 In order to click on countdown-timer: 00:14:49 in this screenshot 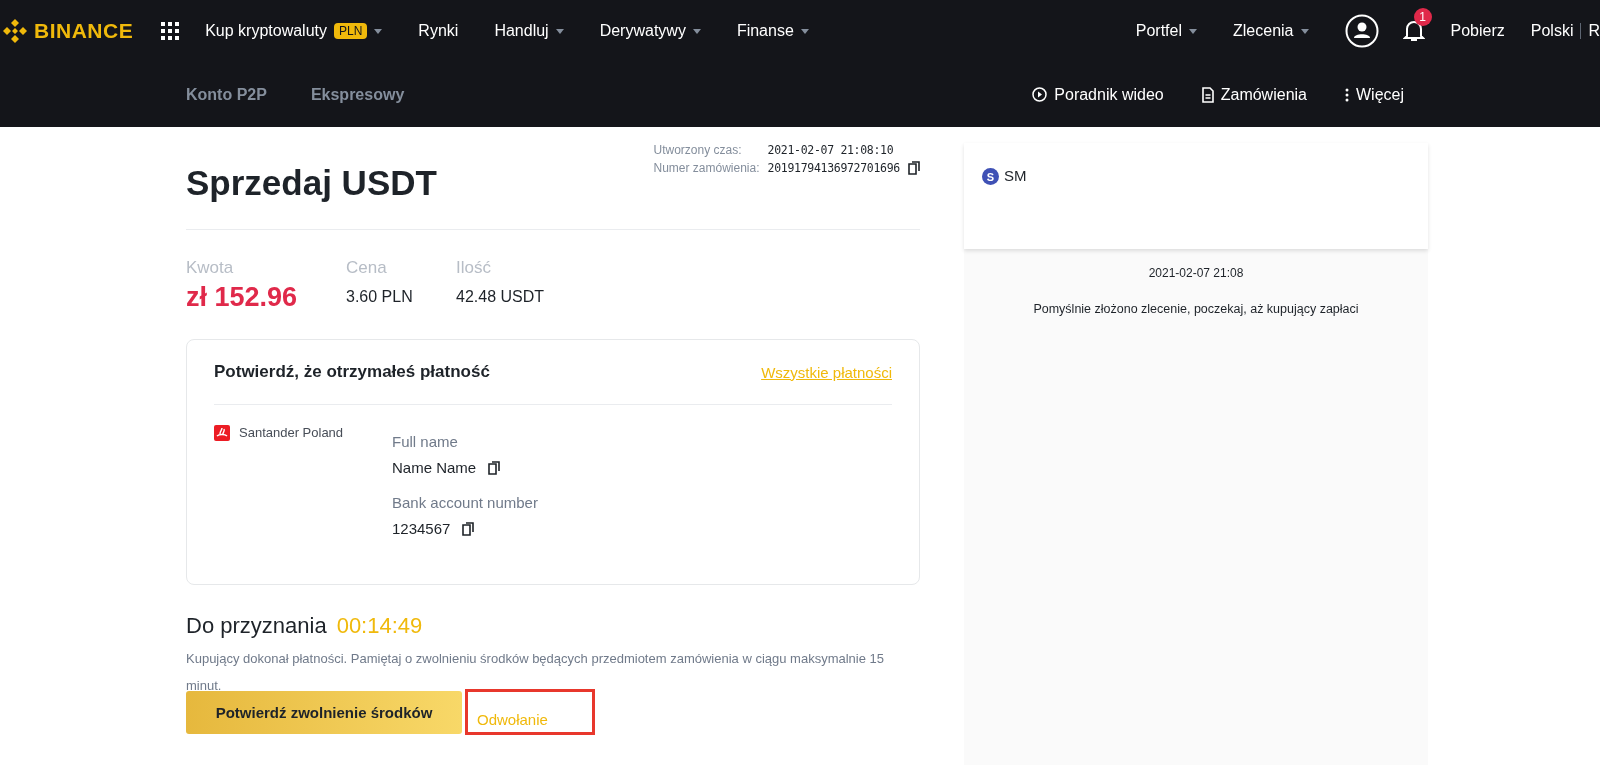, I will do `click(379, 626)`.